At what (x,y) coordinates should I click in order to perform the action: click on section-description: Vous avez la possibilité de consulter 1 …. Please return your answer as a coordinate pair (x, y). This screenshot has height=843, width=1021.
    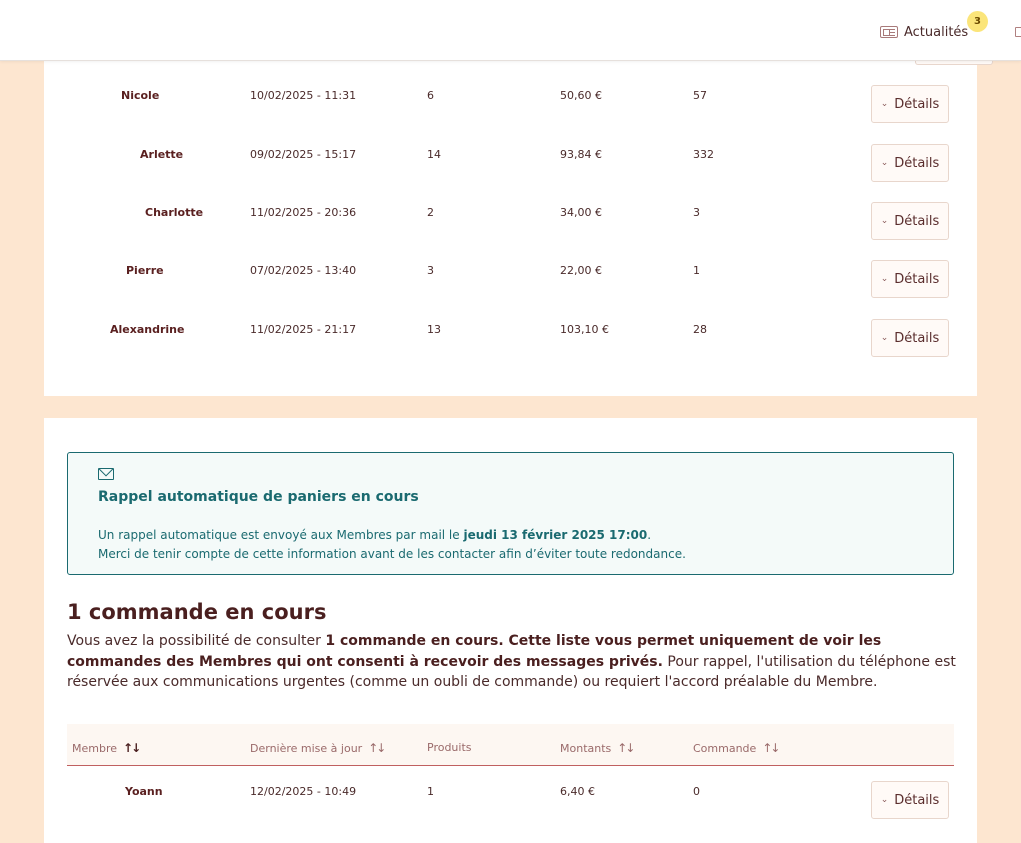
    Looking at the image, I should click on (512, 662).